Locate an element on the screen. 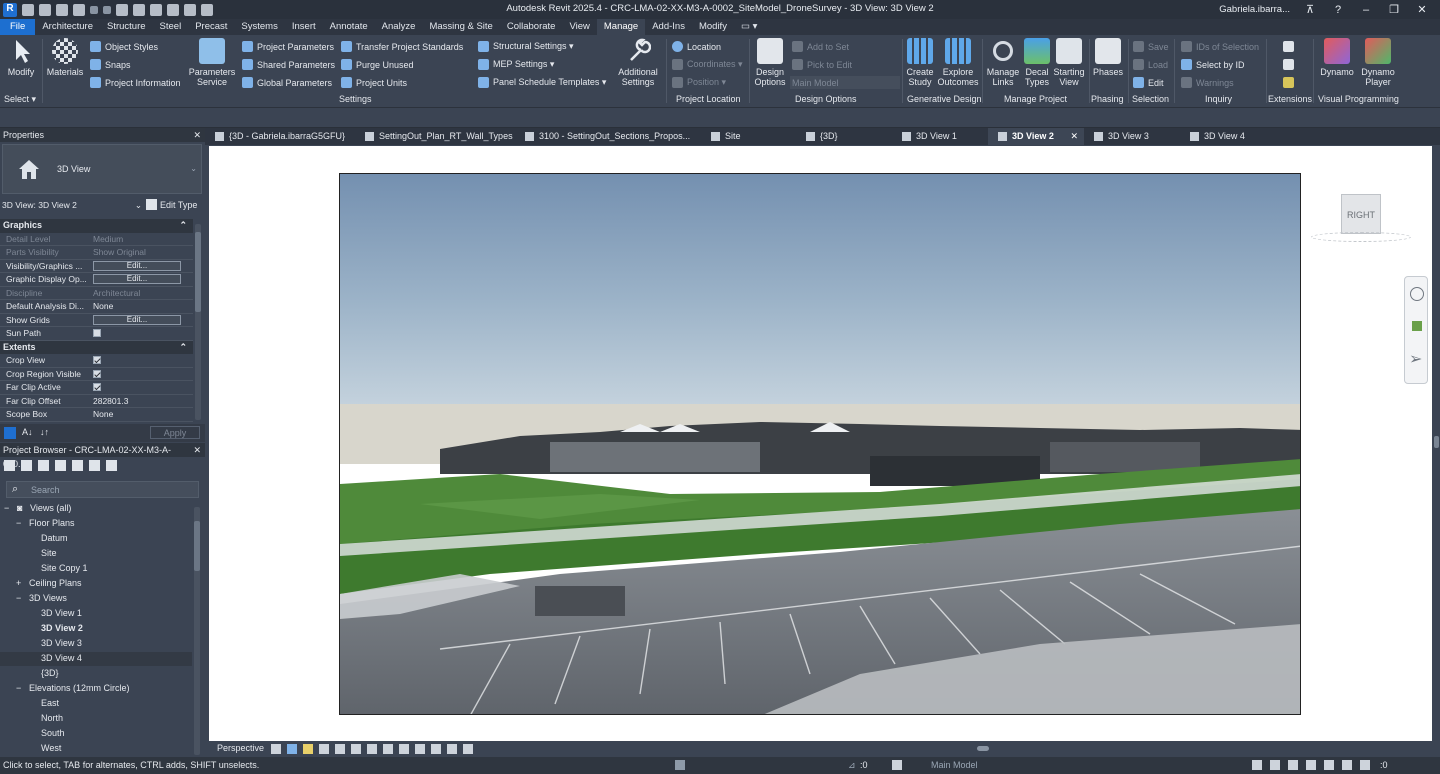  project-units-button: Project Units is located at coordinates (374, 82).